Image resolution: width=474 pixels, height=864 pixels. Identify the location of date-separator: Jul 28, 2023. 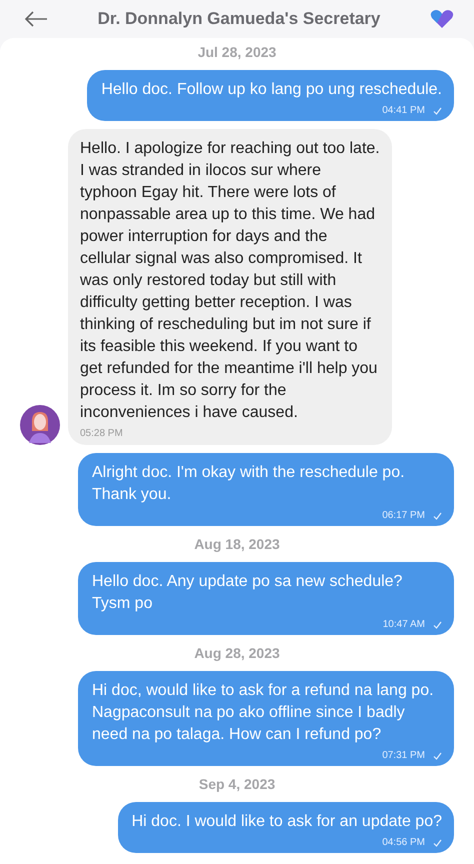
(237, 52).